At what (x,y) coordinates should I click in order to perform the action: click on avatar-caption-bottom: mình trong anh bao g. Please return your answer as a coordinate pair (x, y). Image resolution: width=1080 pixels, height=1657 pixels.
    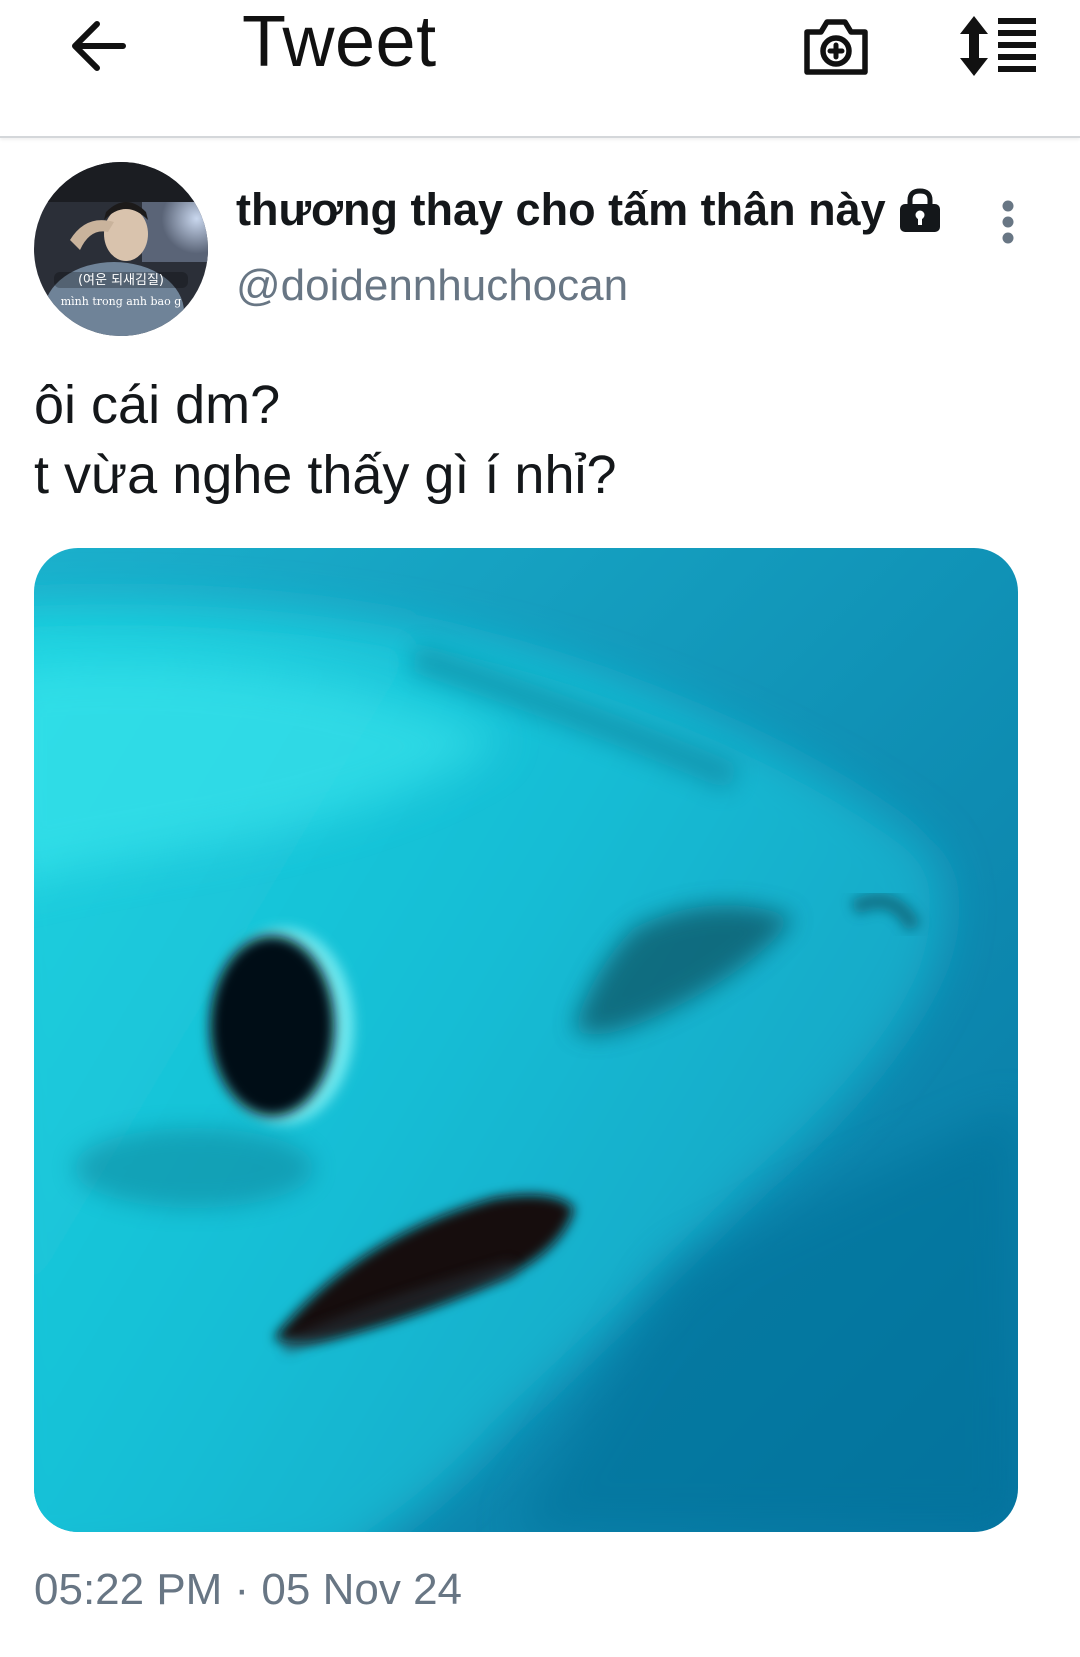
    Looking at the image, I should click on (121, 301).